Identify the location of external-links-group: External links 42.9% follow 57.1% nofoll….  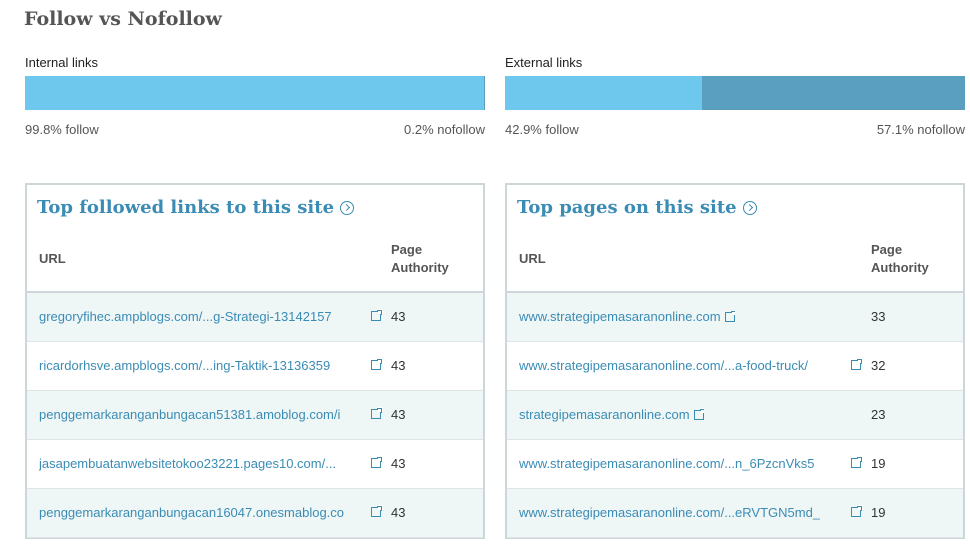
(735, 95).